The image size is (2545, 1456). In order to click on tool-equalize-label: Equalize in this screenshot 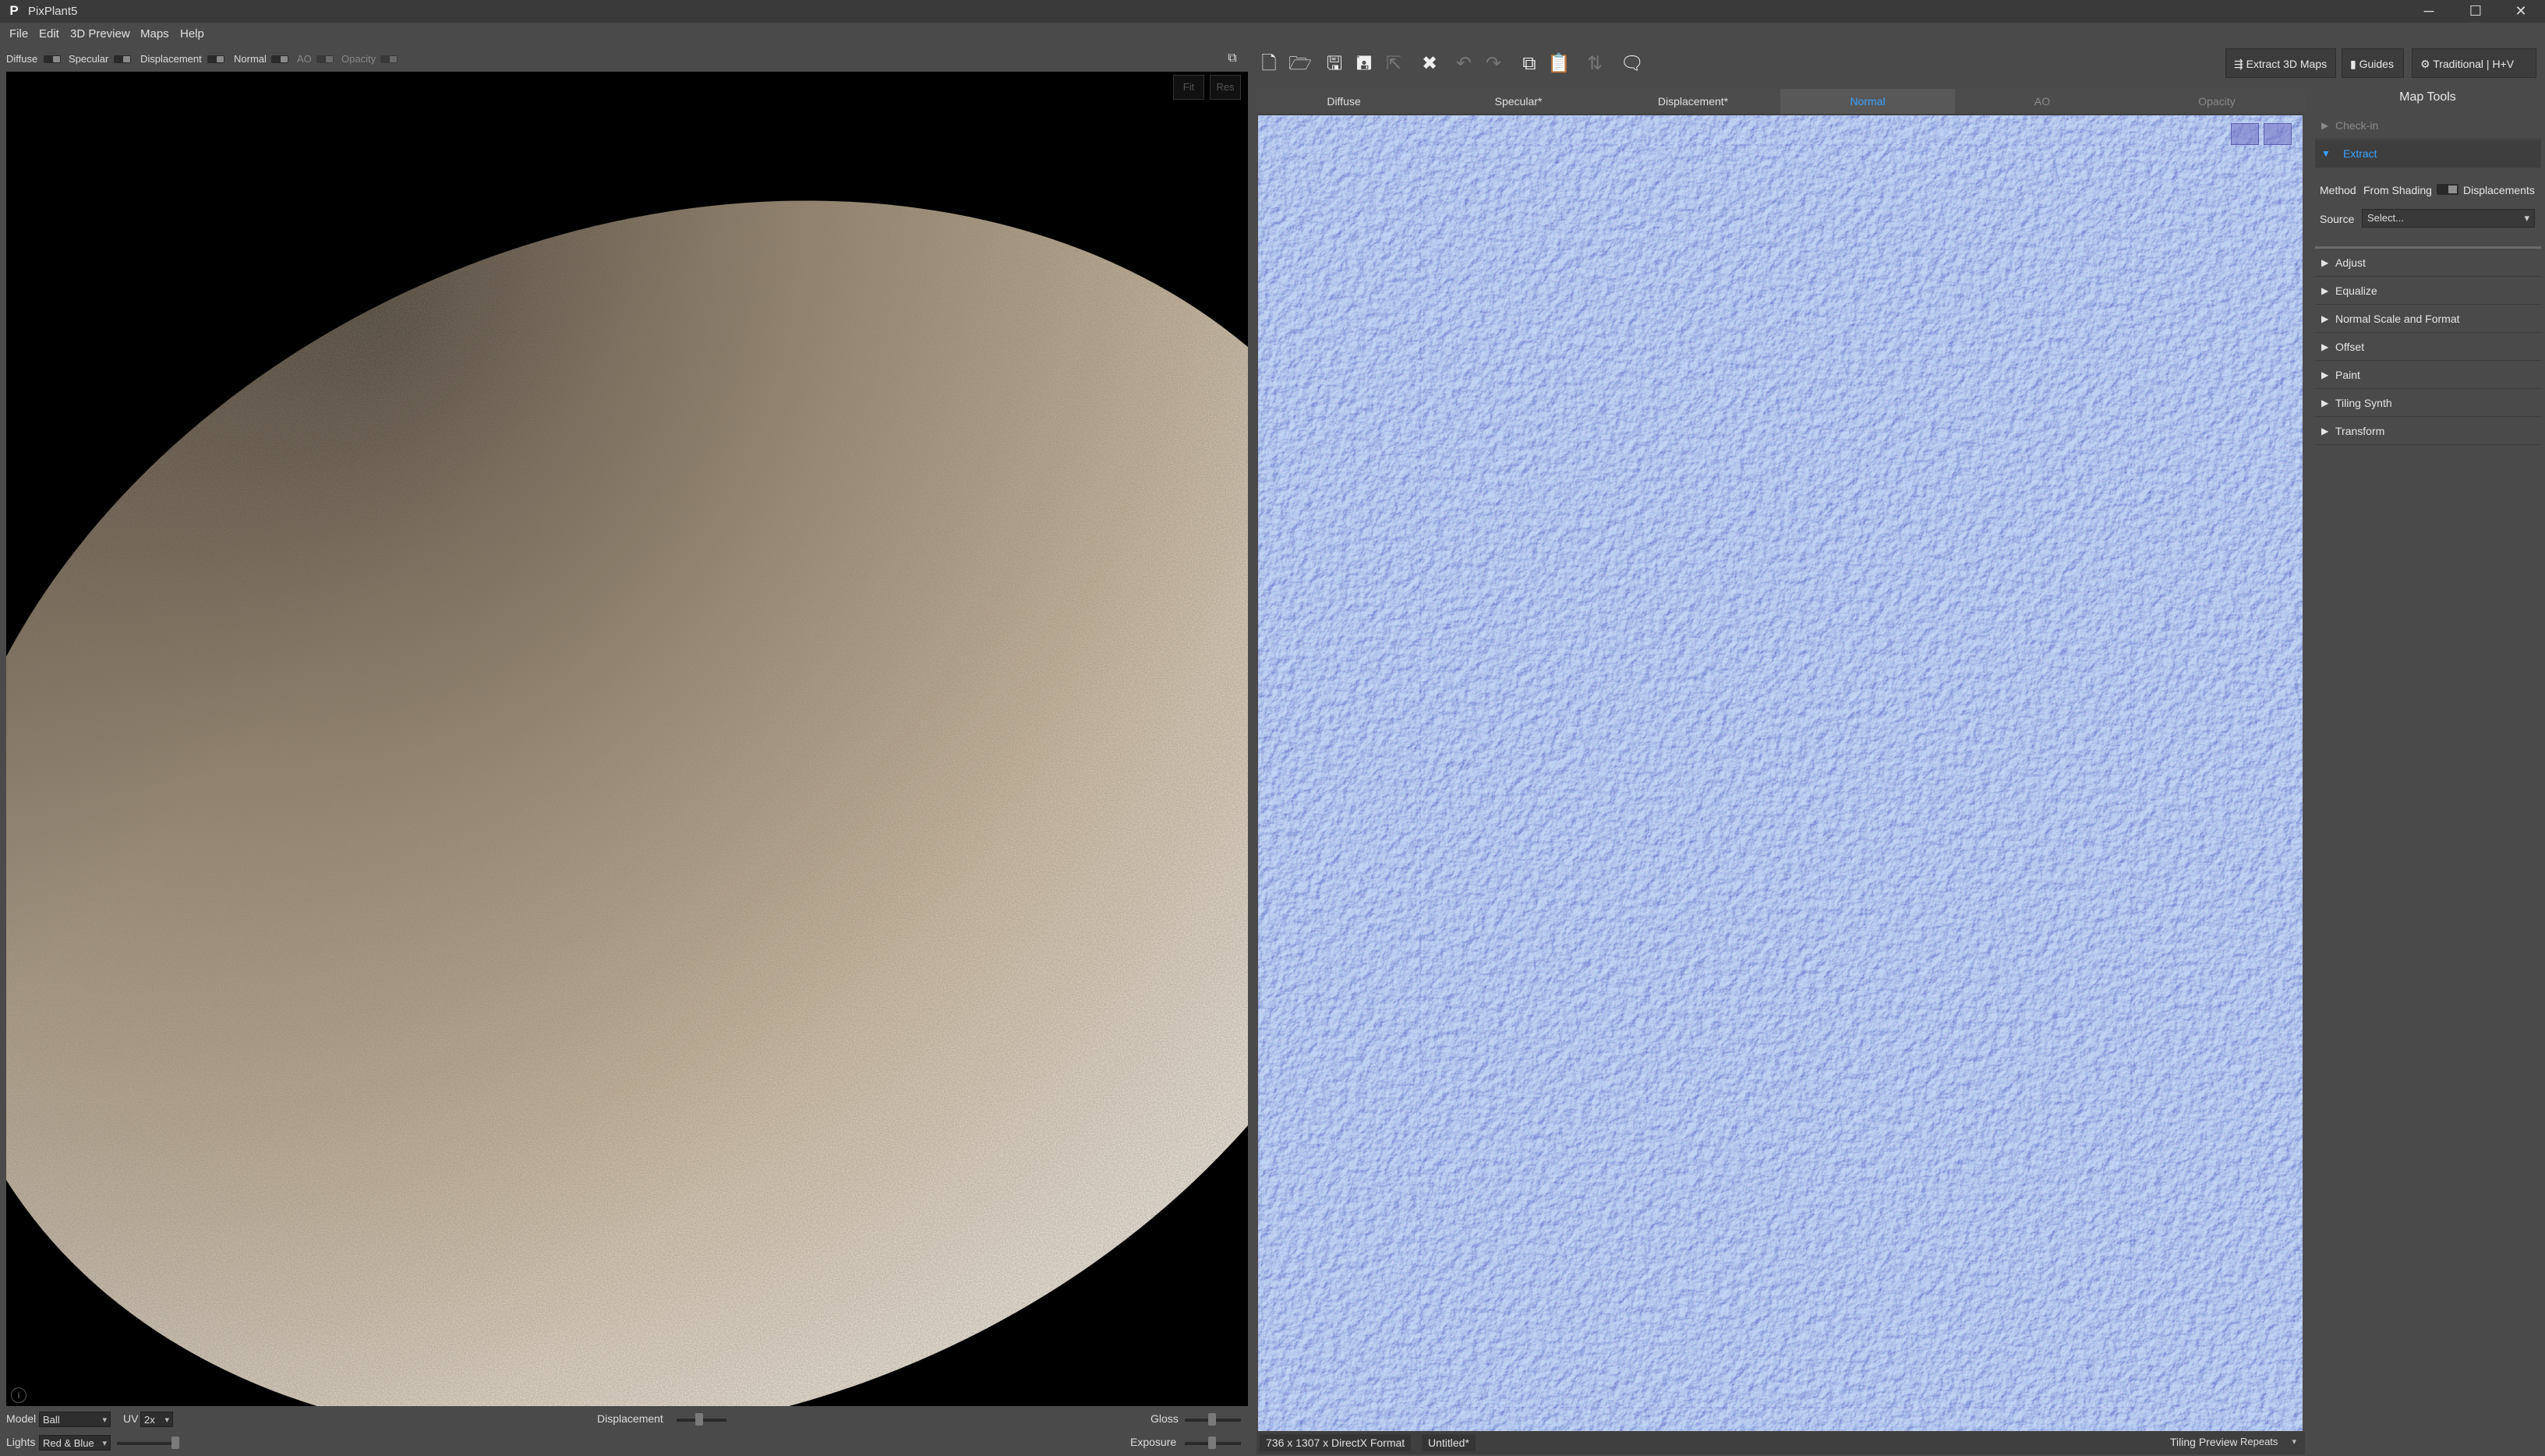, I will do `click(2356, 290)`.